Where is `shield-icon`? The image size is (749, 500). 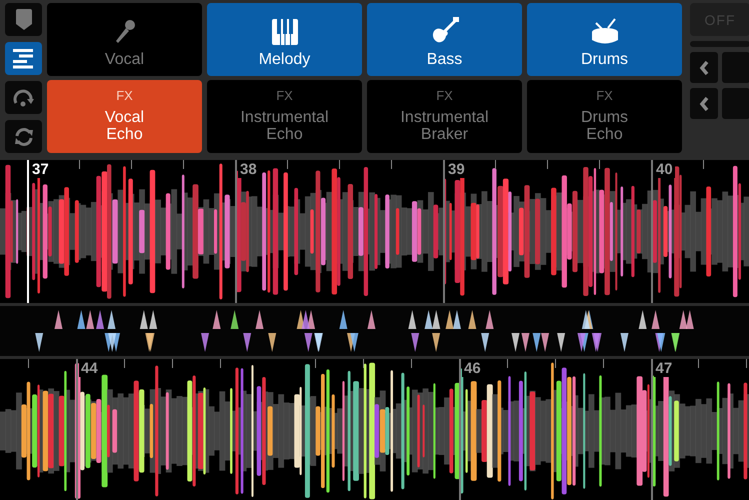 shield-icon is located at coordinates (23, 19).